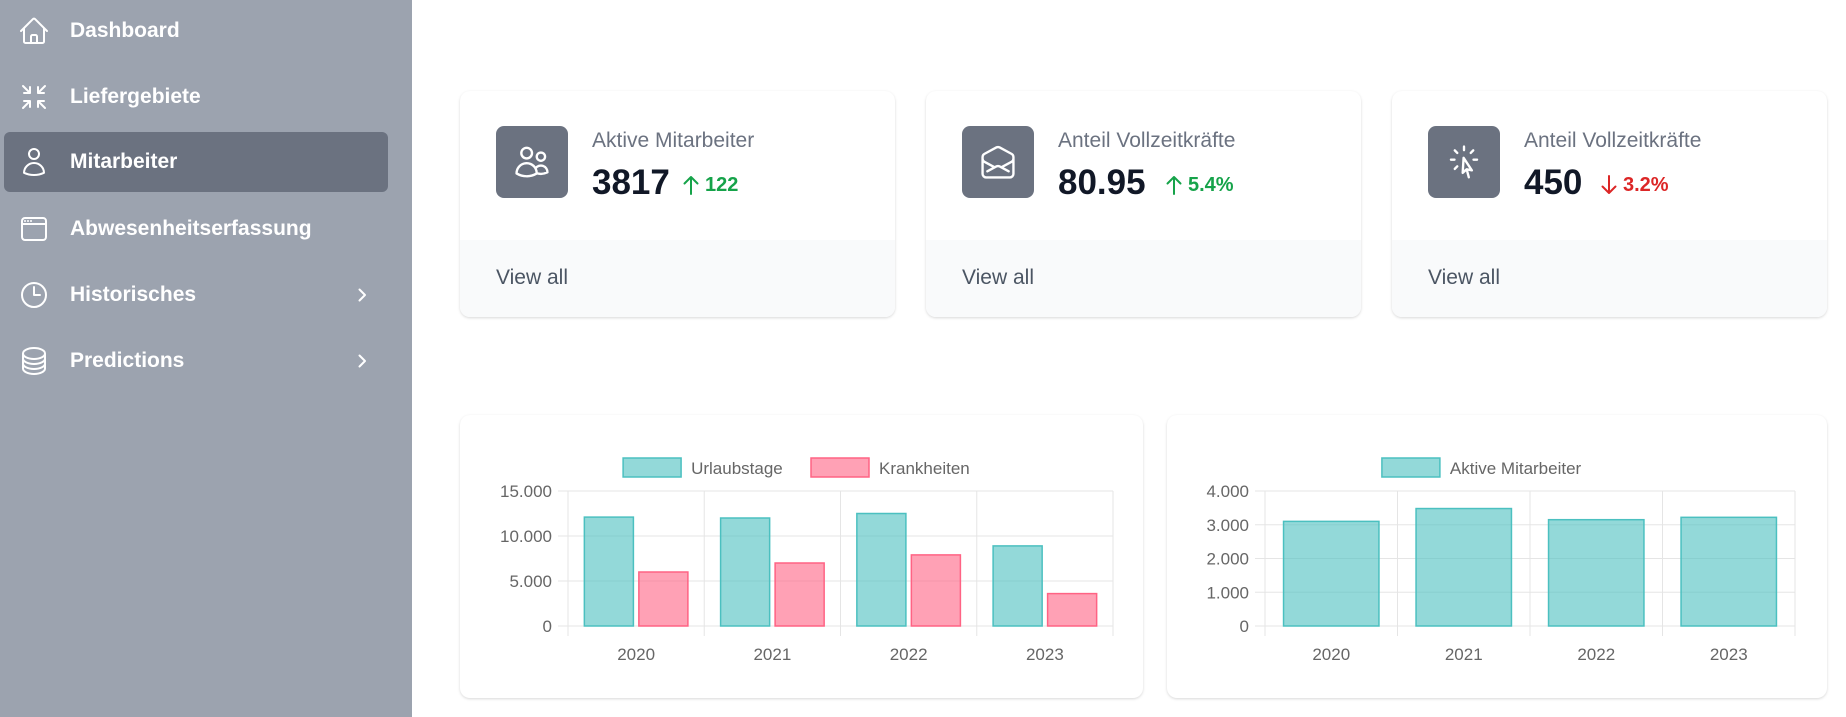 The image size is (1846, 717). What do you see at coordinates (1227, 559) in the screenshot?
I see `y-tick-label: 2.000` at bounding box center [1227, 559].